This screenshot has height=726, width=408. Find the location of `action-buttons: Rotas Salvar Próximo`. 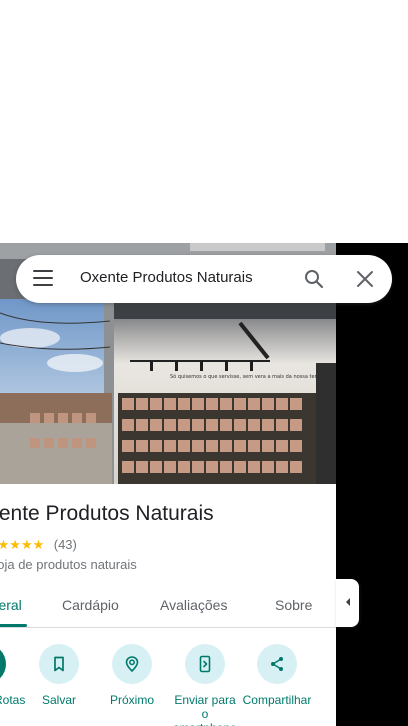

action-buttons: Rotas Salvar Próximo is located at coordinates (168, 685).